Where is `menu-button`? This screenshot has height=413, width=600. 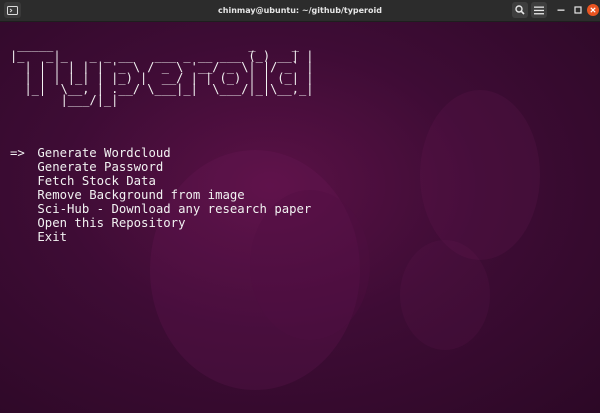
menu-button is located at coordinates (539, 10).